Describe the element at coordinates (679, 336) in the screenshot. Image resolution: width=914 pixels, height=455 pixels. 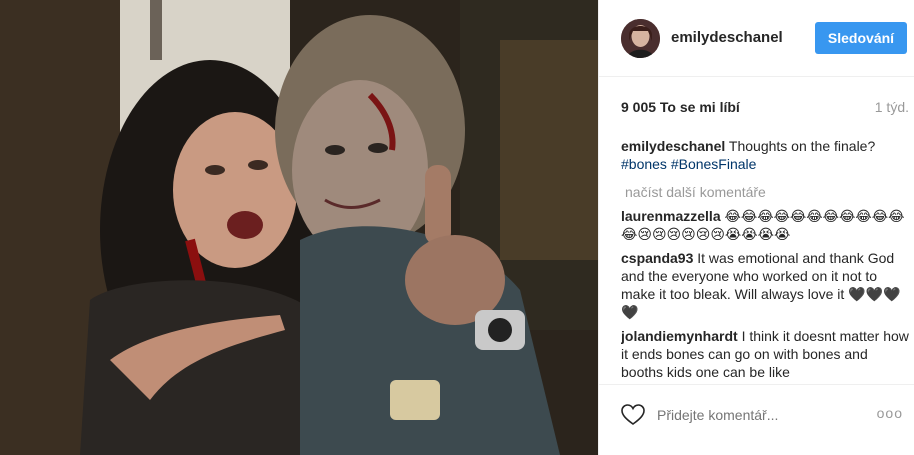
I see `comment-username: jolandiemynhardt` at that location.